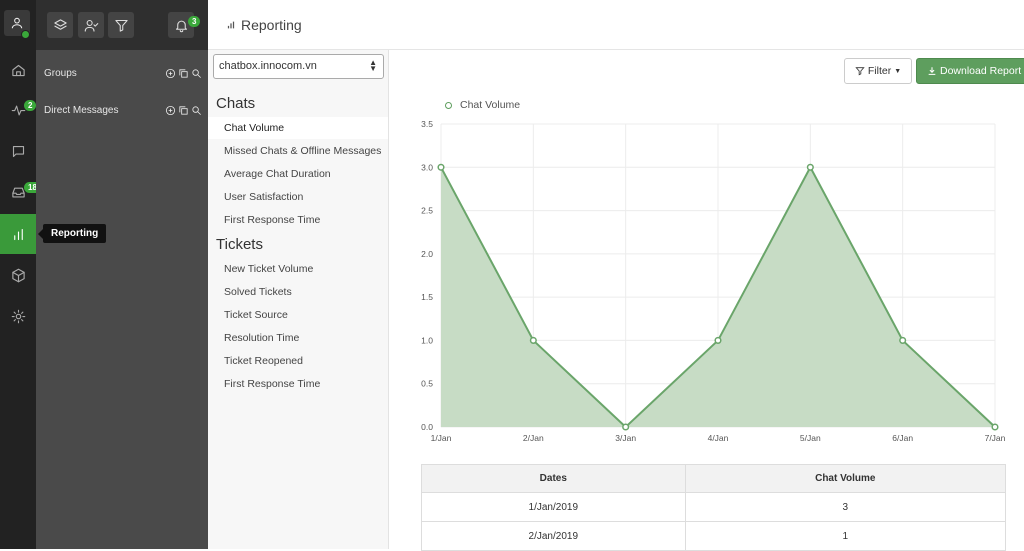  I want to click on table-cell-date: 2/Jan/2019, so click(553, 536).